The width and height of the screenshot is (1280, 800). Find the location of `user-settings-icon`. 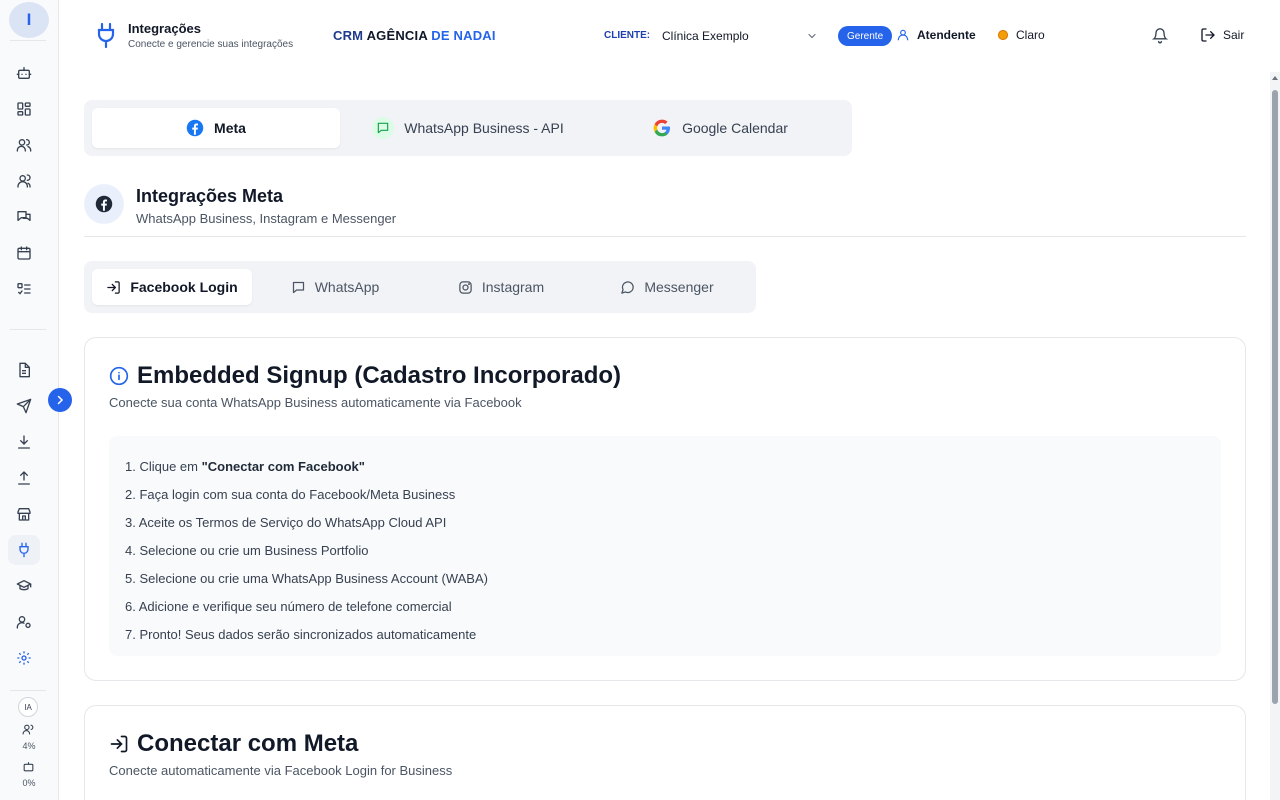

user-settings-icon is located at coordinates (24, 622).